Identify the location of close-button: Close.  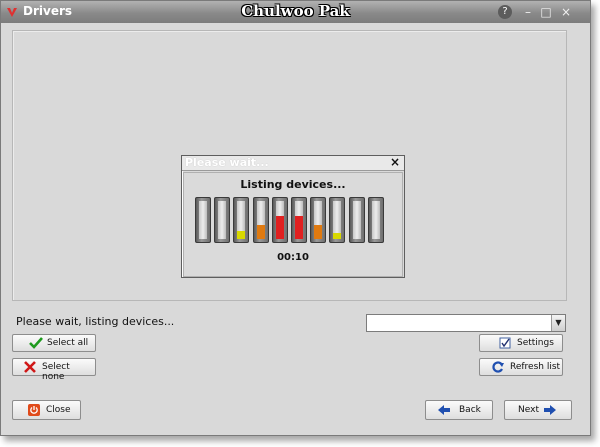
(46, 410).